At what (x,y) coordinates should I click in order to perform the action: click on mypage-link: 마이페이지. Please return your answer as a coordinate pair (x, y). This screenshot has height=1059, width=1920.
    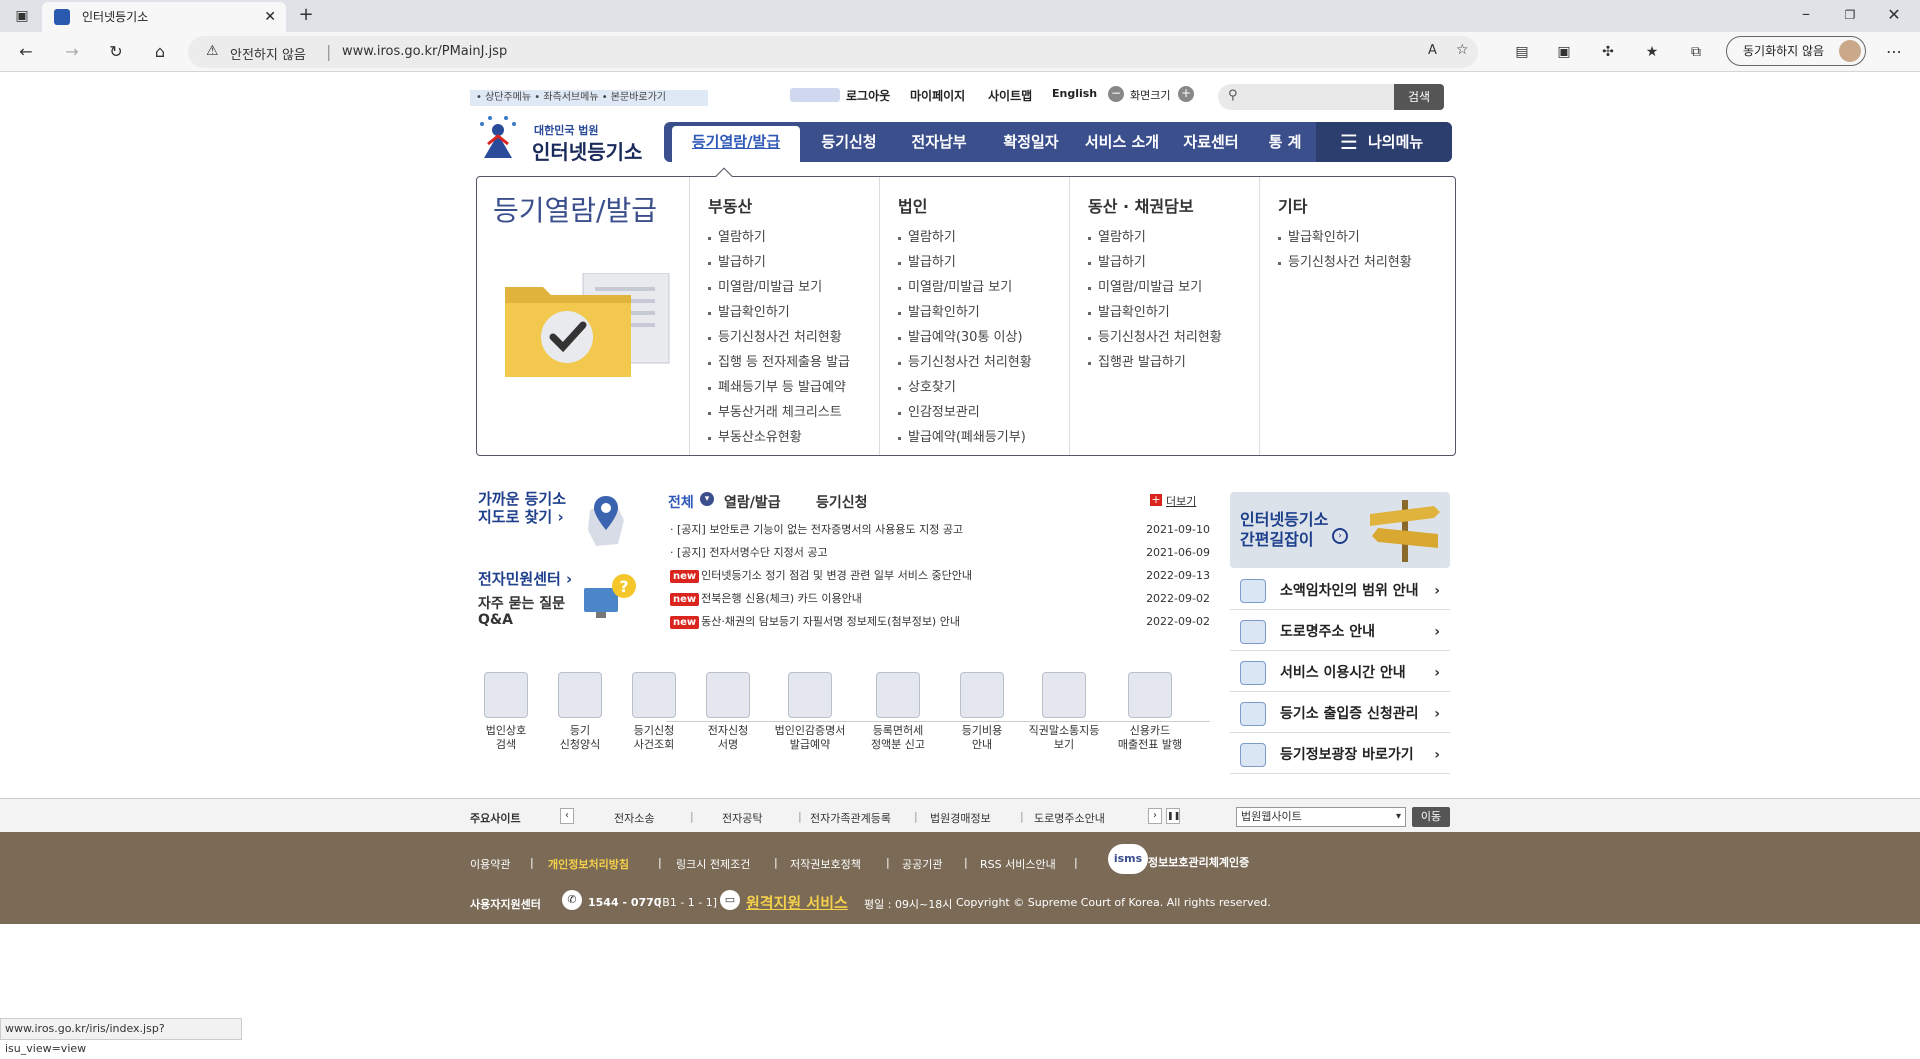
    Looking at the image, I should click on (937, 95).